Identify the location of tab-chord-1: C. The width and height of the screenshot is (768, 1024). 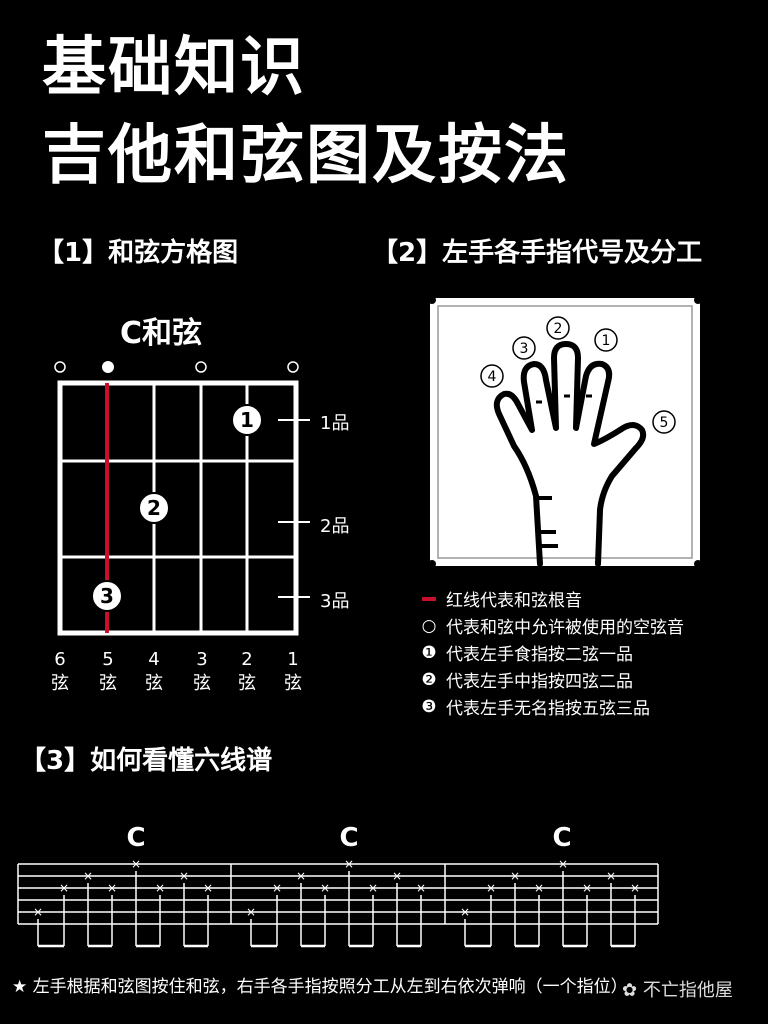
(135, 838).